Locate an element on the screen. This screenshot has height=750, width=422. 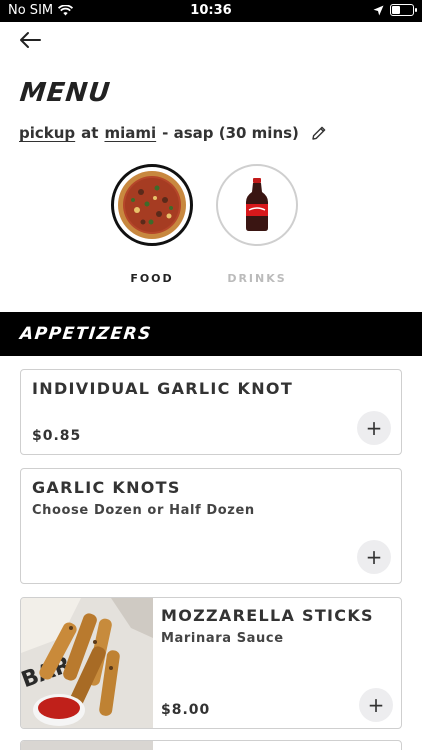
category-food-circle is located at coordinates (152, 205).